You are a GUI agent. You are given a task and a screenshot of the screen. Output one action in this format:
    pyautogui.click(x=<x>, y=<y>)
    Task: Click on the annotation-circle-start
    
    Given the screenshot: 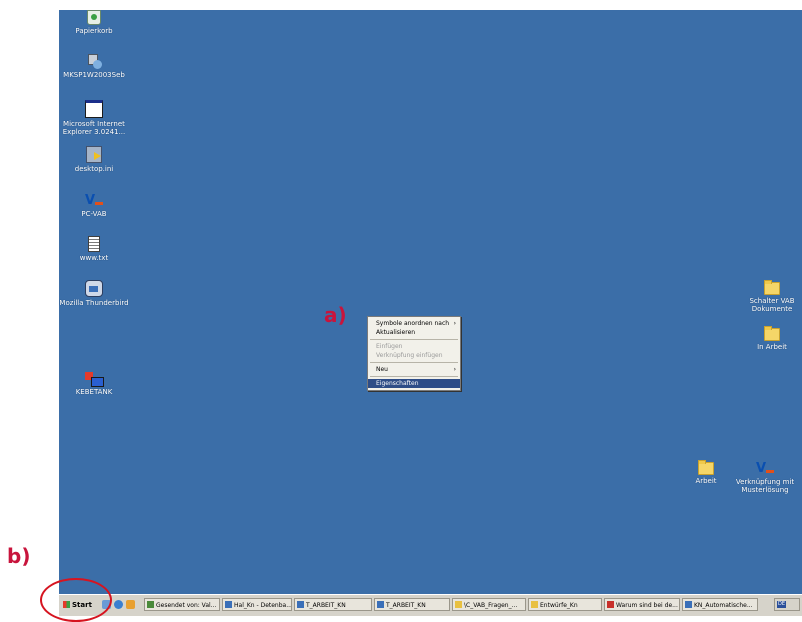 What is the action you would take?
    pyautogui.click(x=76, y=600)
    